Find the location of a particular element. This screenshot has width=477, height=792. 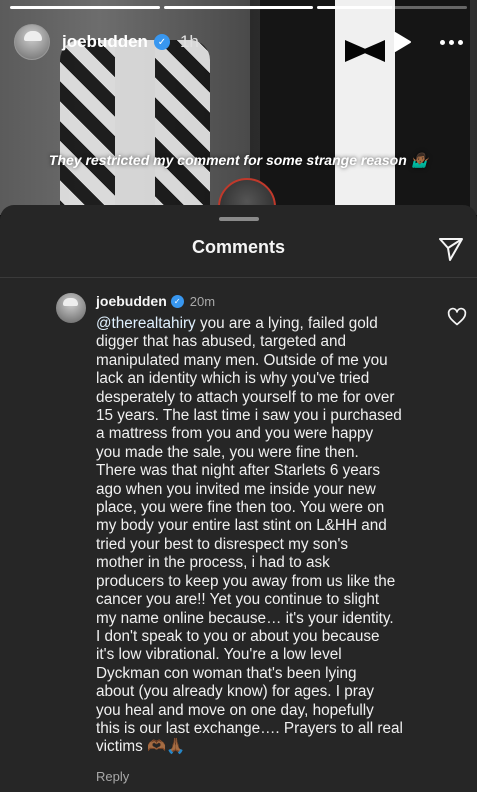

more-icon is located at coordinates (451, 42).